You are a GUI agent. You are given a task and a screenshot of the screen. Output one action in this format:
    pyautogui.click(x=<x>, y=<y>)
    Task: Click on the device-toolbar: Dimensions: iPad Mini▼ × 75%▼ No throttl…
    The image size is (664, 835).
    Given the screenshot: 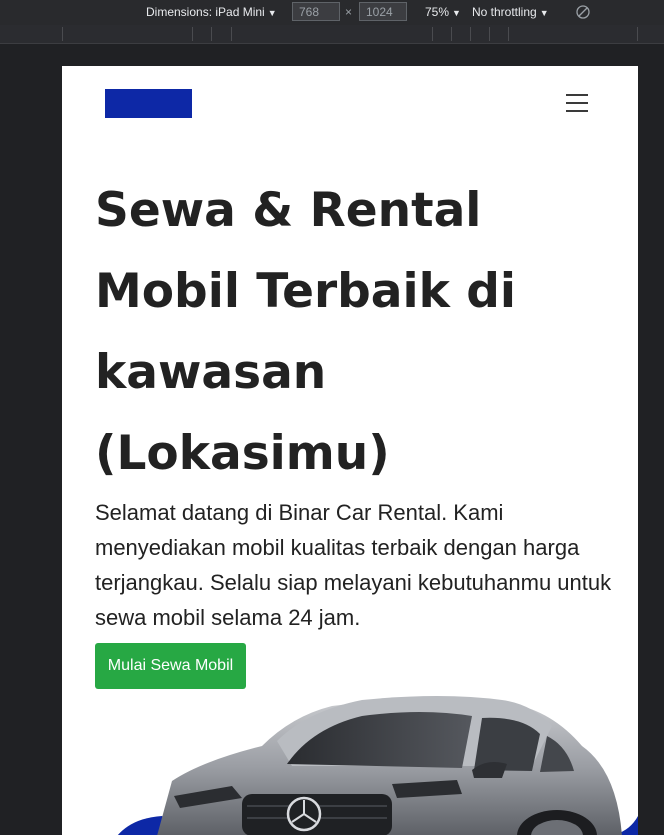 What is the action you would take?
    pyautogui.click(x=332, y=12)
    